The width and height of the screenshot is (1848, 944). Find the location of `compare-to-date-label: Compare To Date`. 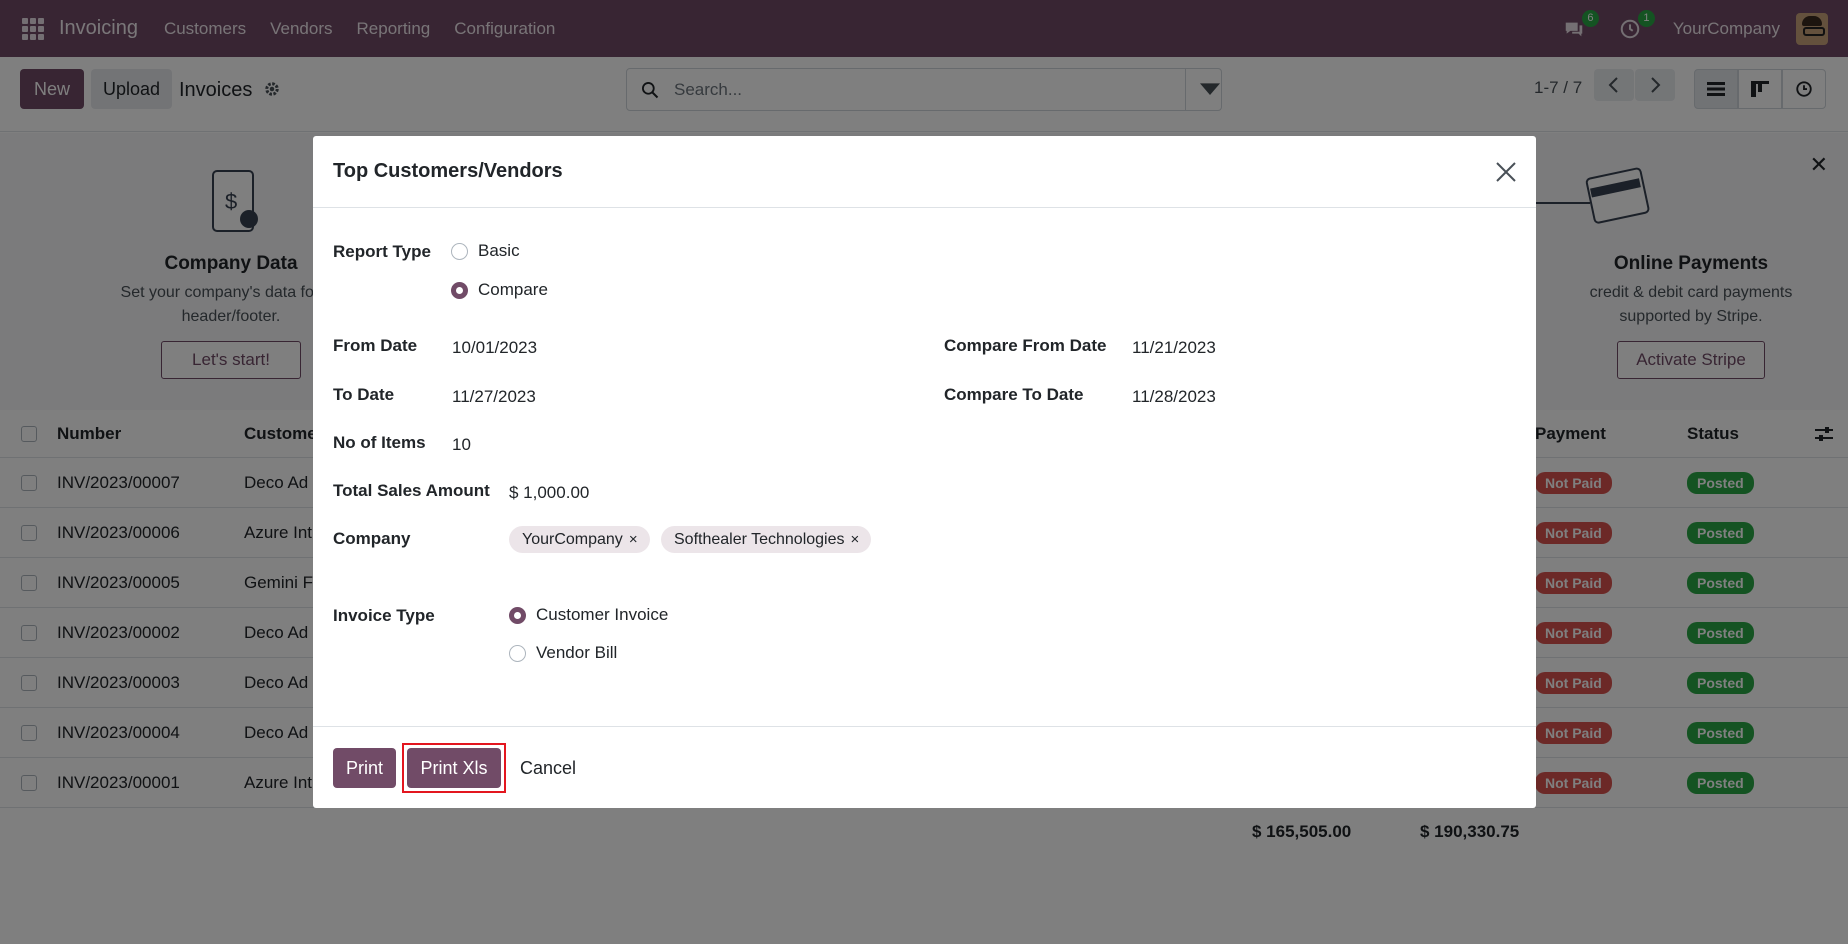

compare-to-date-label: Compare To Date is located at coordinates (1014, 394).